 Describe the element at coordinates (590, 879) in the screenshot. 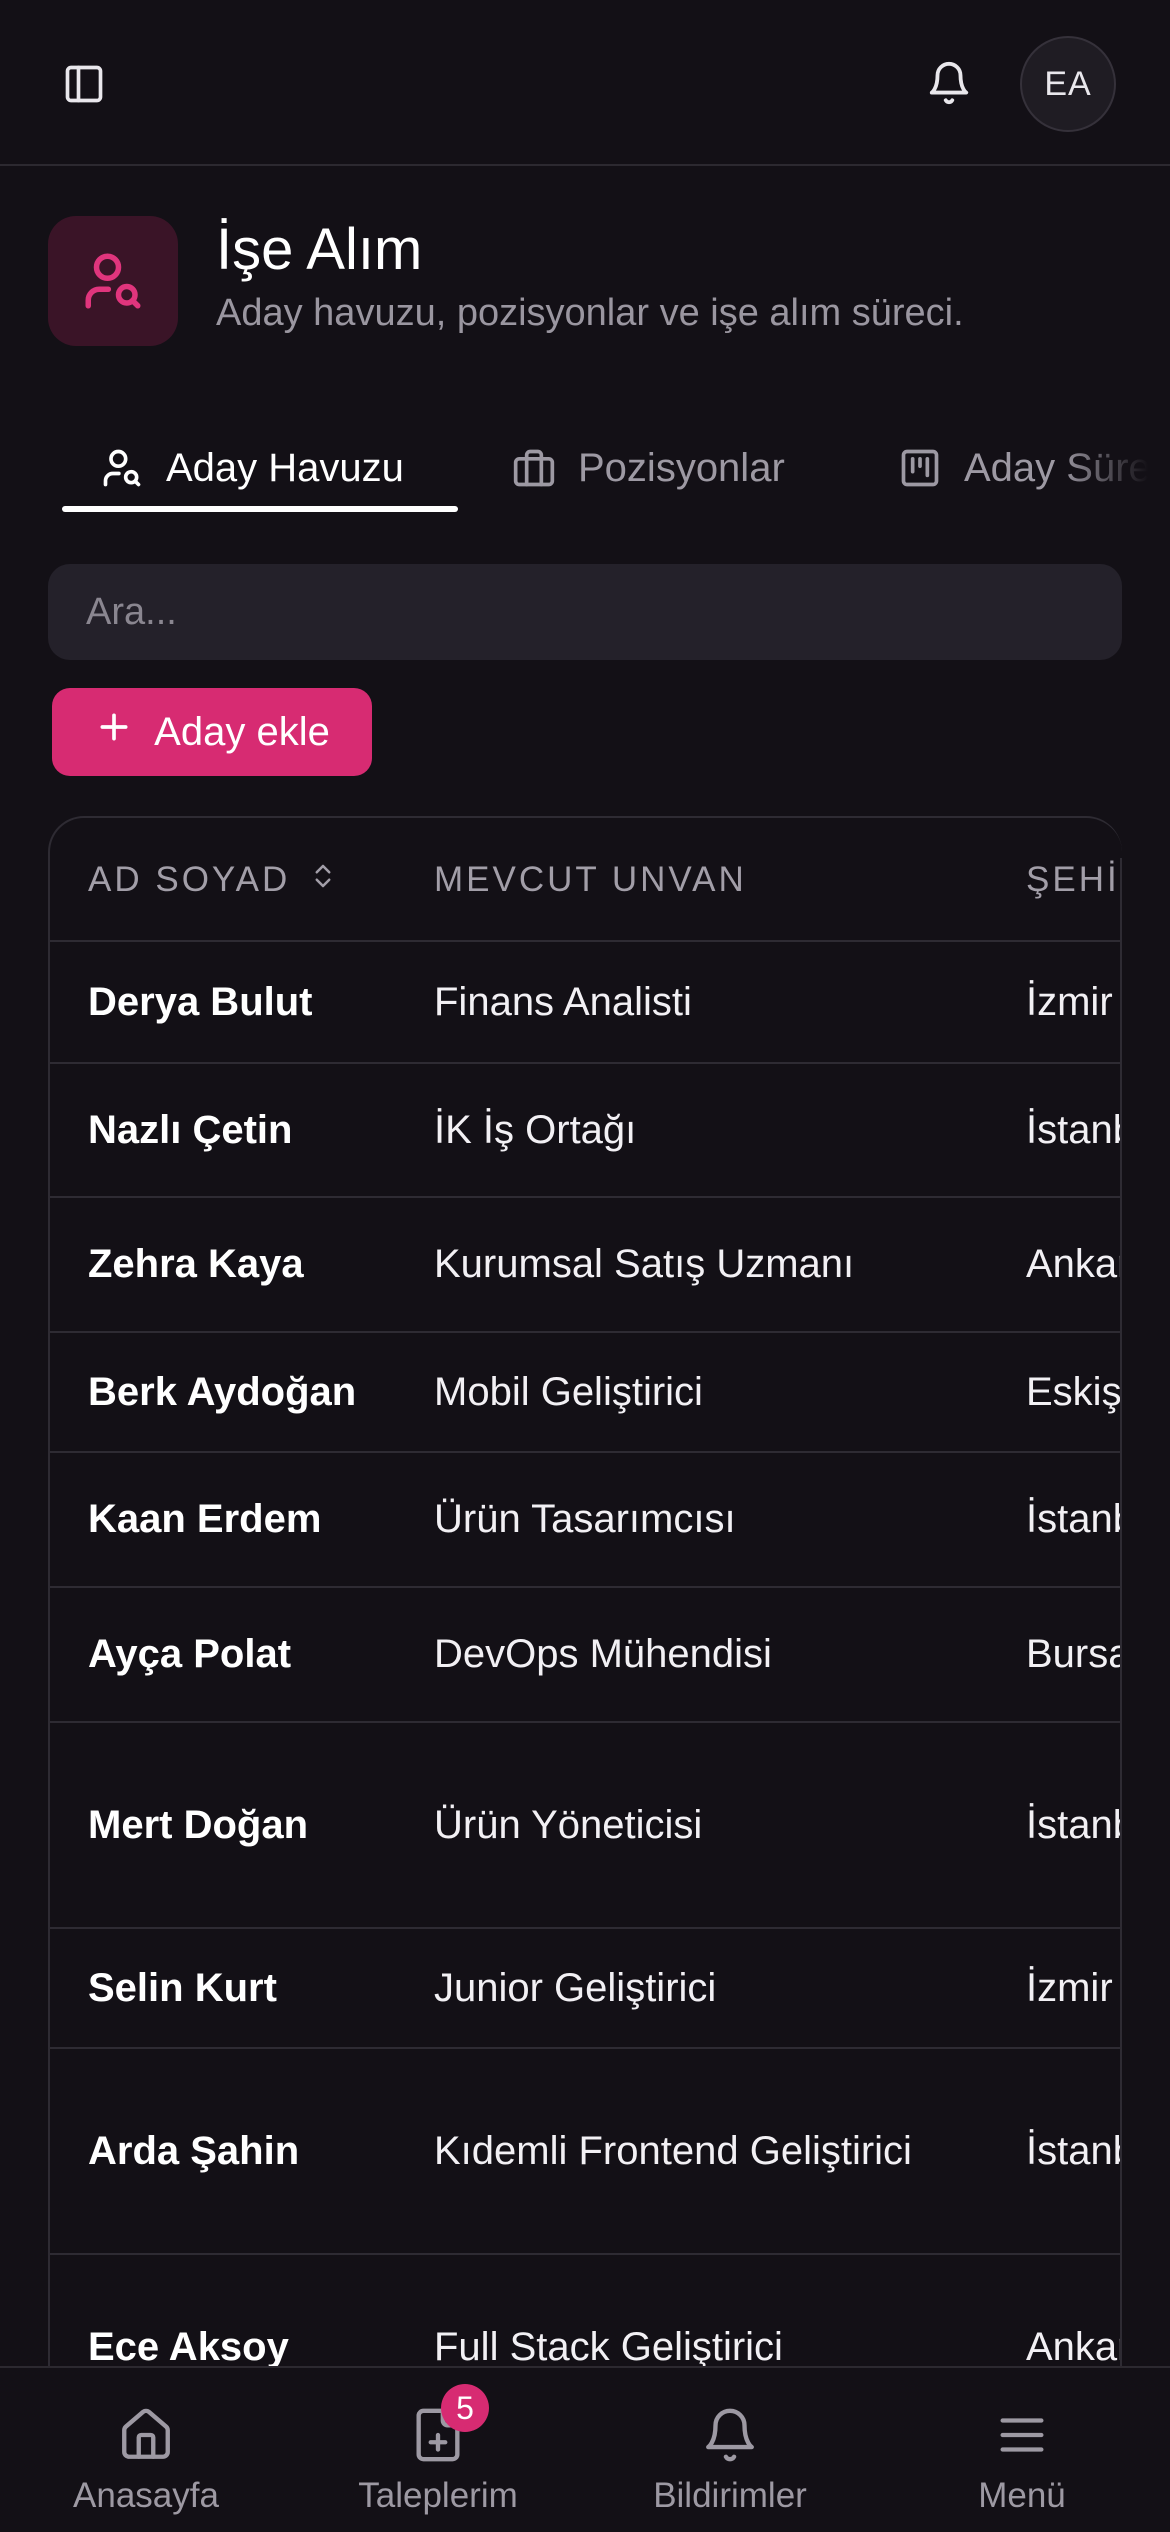

I see `column-header-title: MEVCUT UNVAN` at that location.